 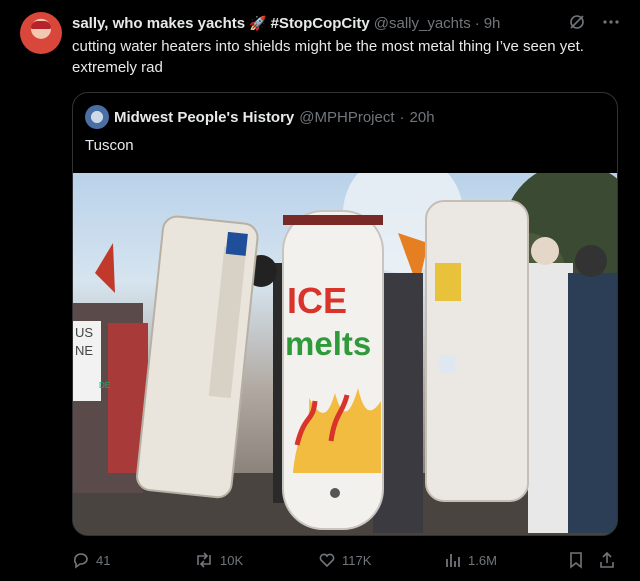 What do you see at coordinates (611, 22) in the screenshot?
I see `more-icon` at bounding box center [611, 22].